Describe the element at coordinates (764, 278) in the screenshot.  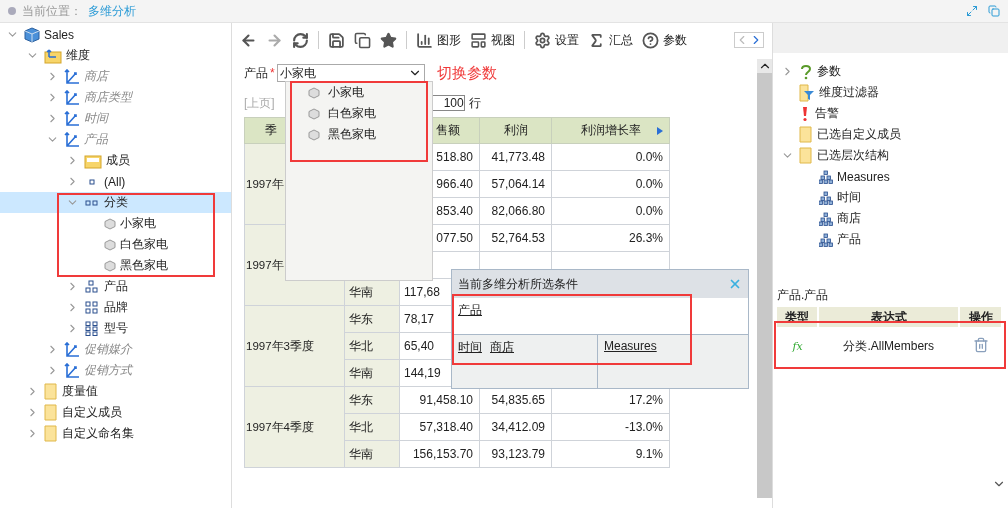
I see `vertical-scrollbar` at that location.